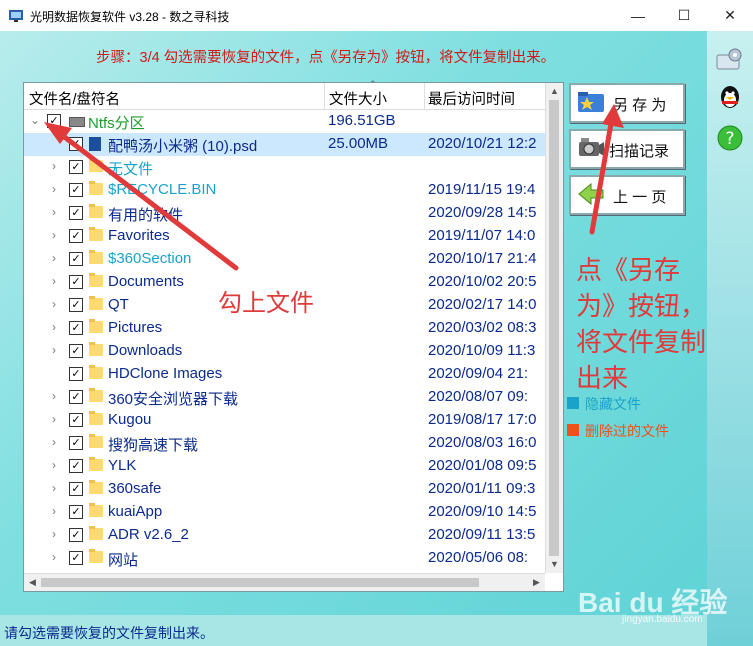 Image resolution: width=753 pixels, height=646 pixels. What do you see at coordinates (730, 98) in the screenshot?
I see `qq-penguin-icon` at bounding box center [730, 98].